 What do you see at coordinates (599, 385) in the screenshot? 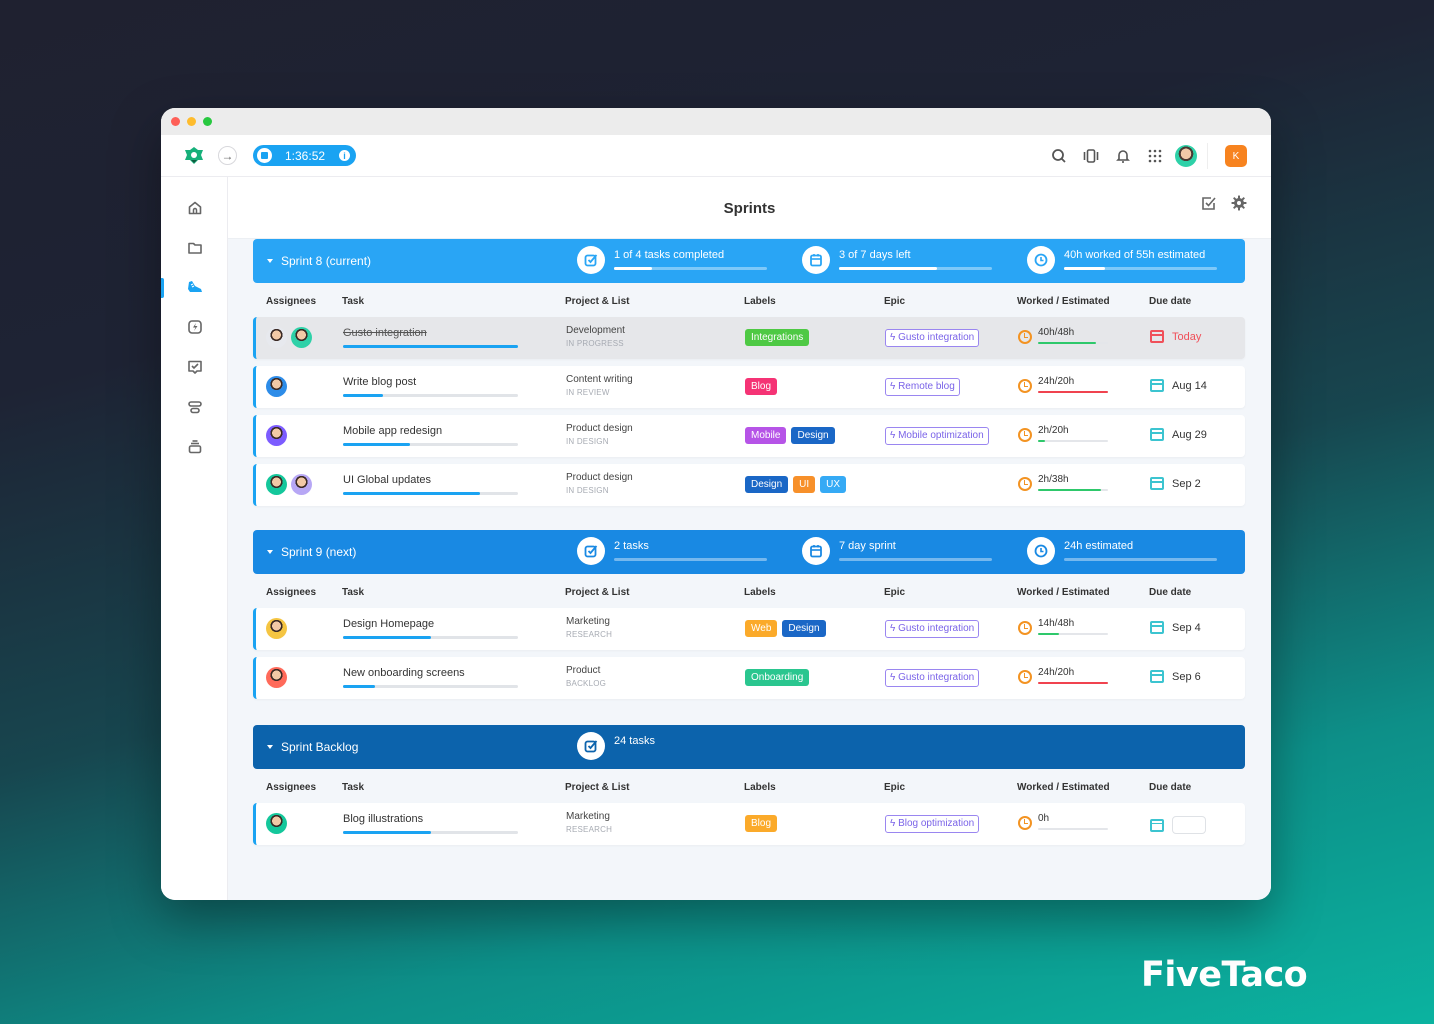
I see `project-list: Content writing IN REVIEW` at bounding box center [599, 385].